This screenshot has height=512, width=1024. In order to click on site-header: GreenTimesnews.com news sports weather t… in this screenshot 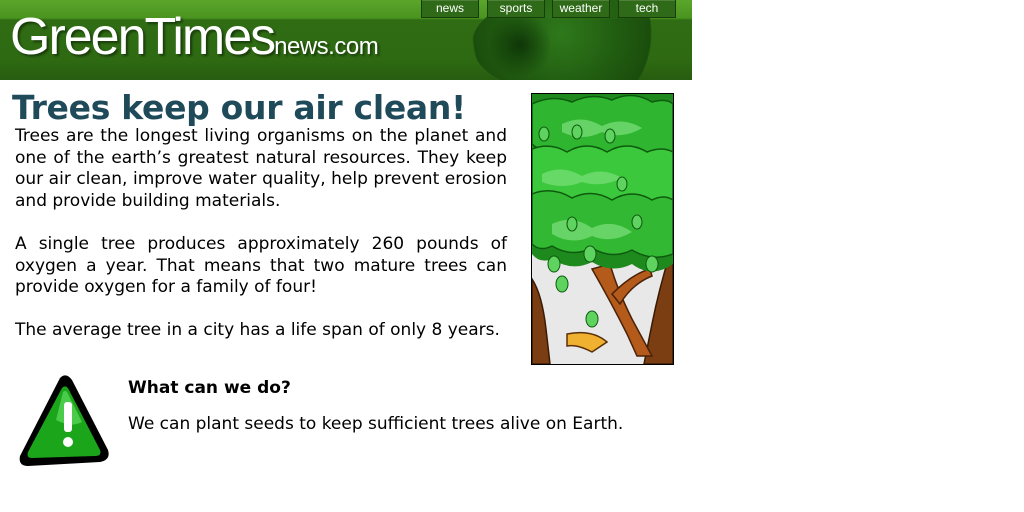, I will do `click(346, 40)`.